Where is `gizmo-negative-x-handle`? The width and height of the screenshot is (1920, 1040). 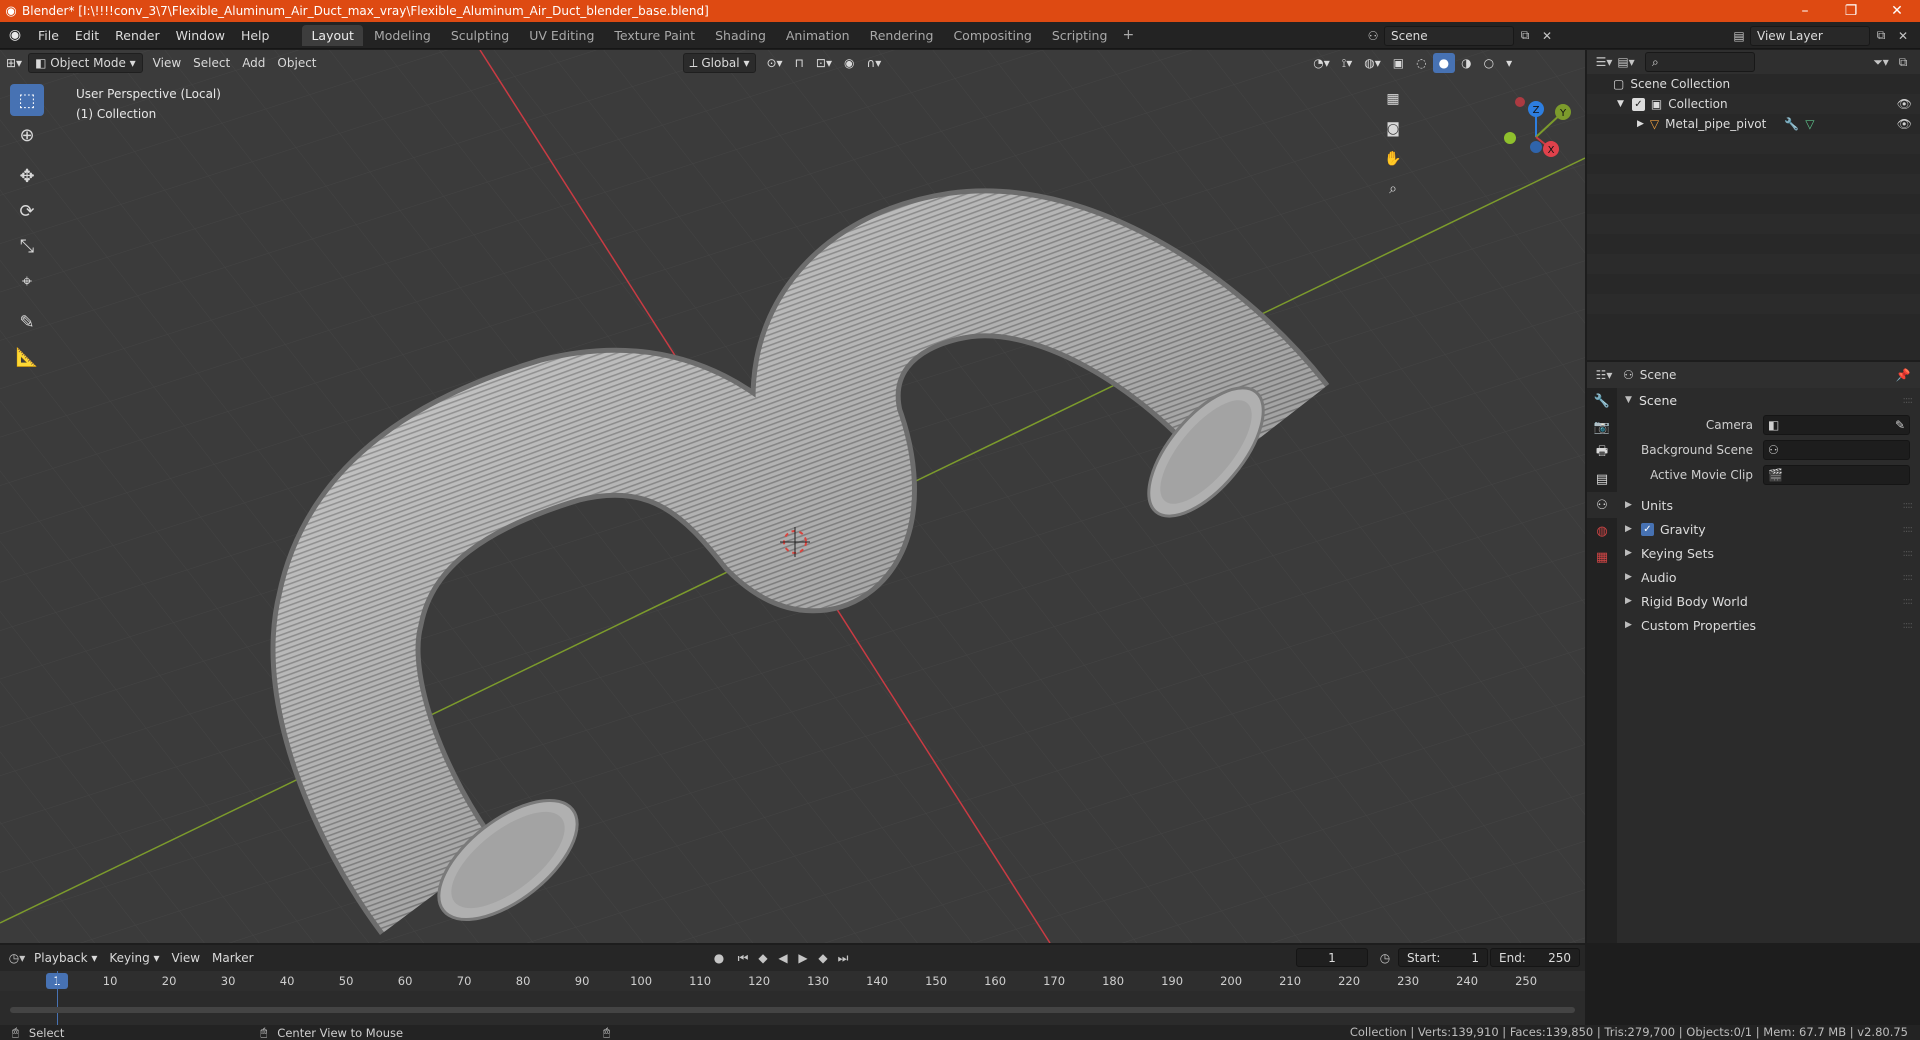 gizmo-negative-x-handle is located at coordinates (1520, 102).